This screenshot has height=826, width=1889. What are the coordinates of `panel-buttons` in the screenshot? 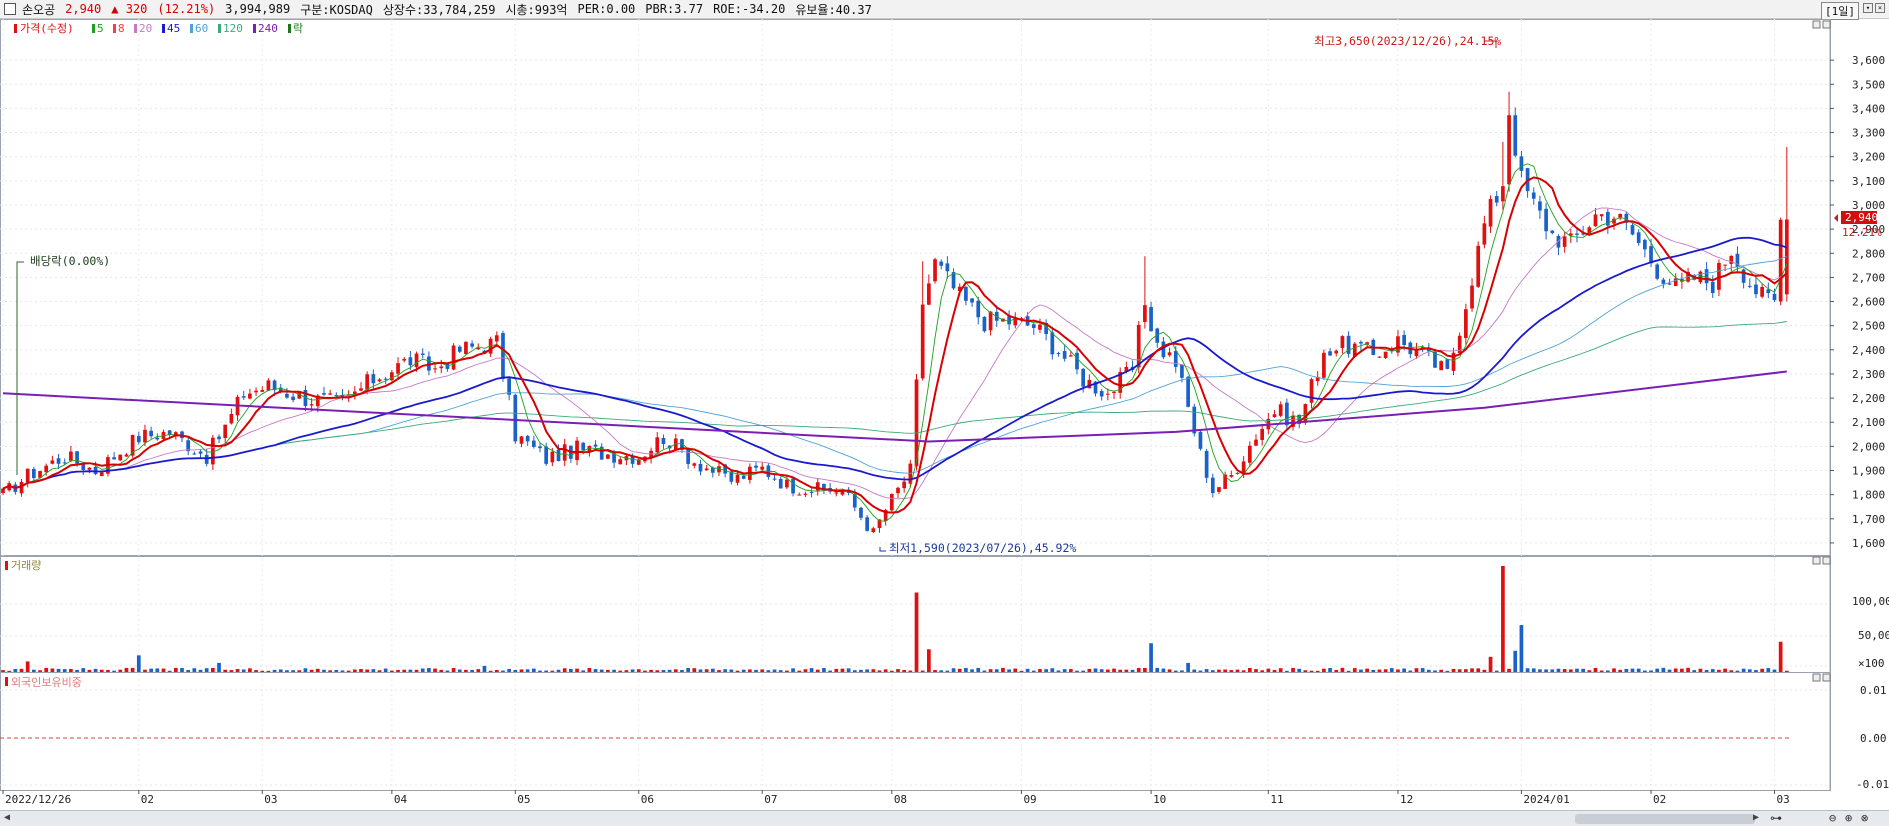 It's located at (1821, 351).